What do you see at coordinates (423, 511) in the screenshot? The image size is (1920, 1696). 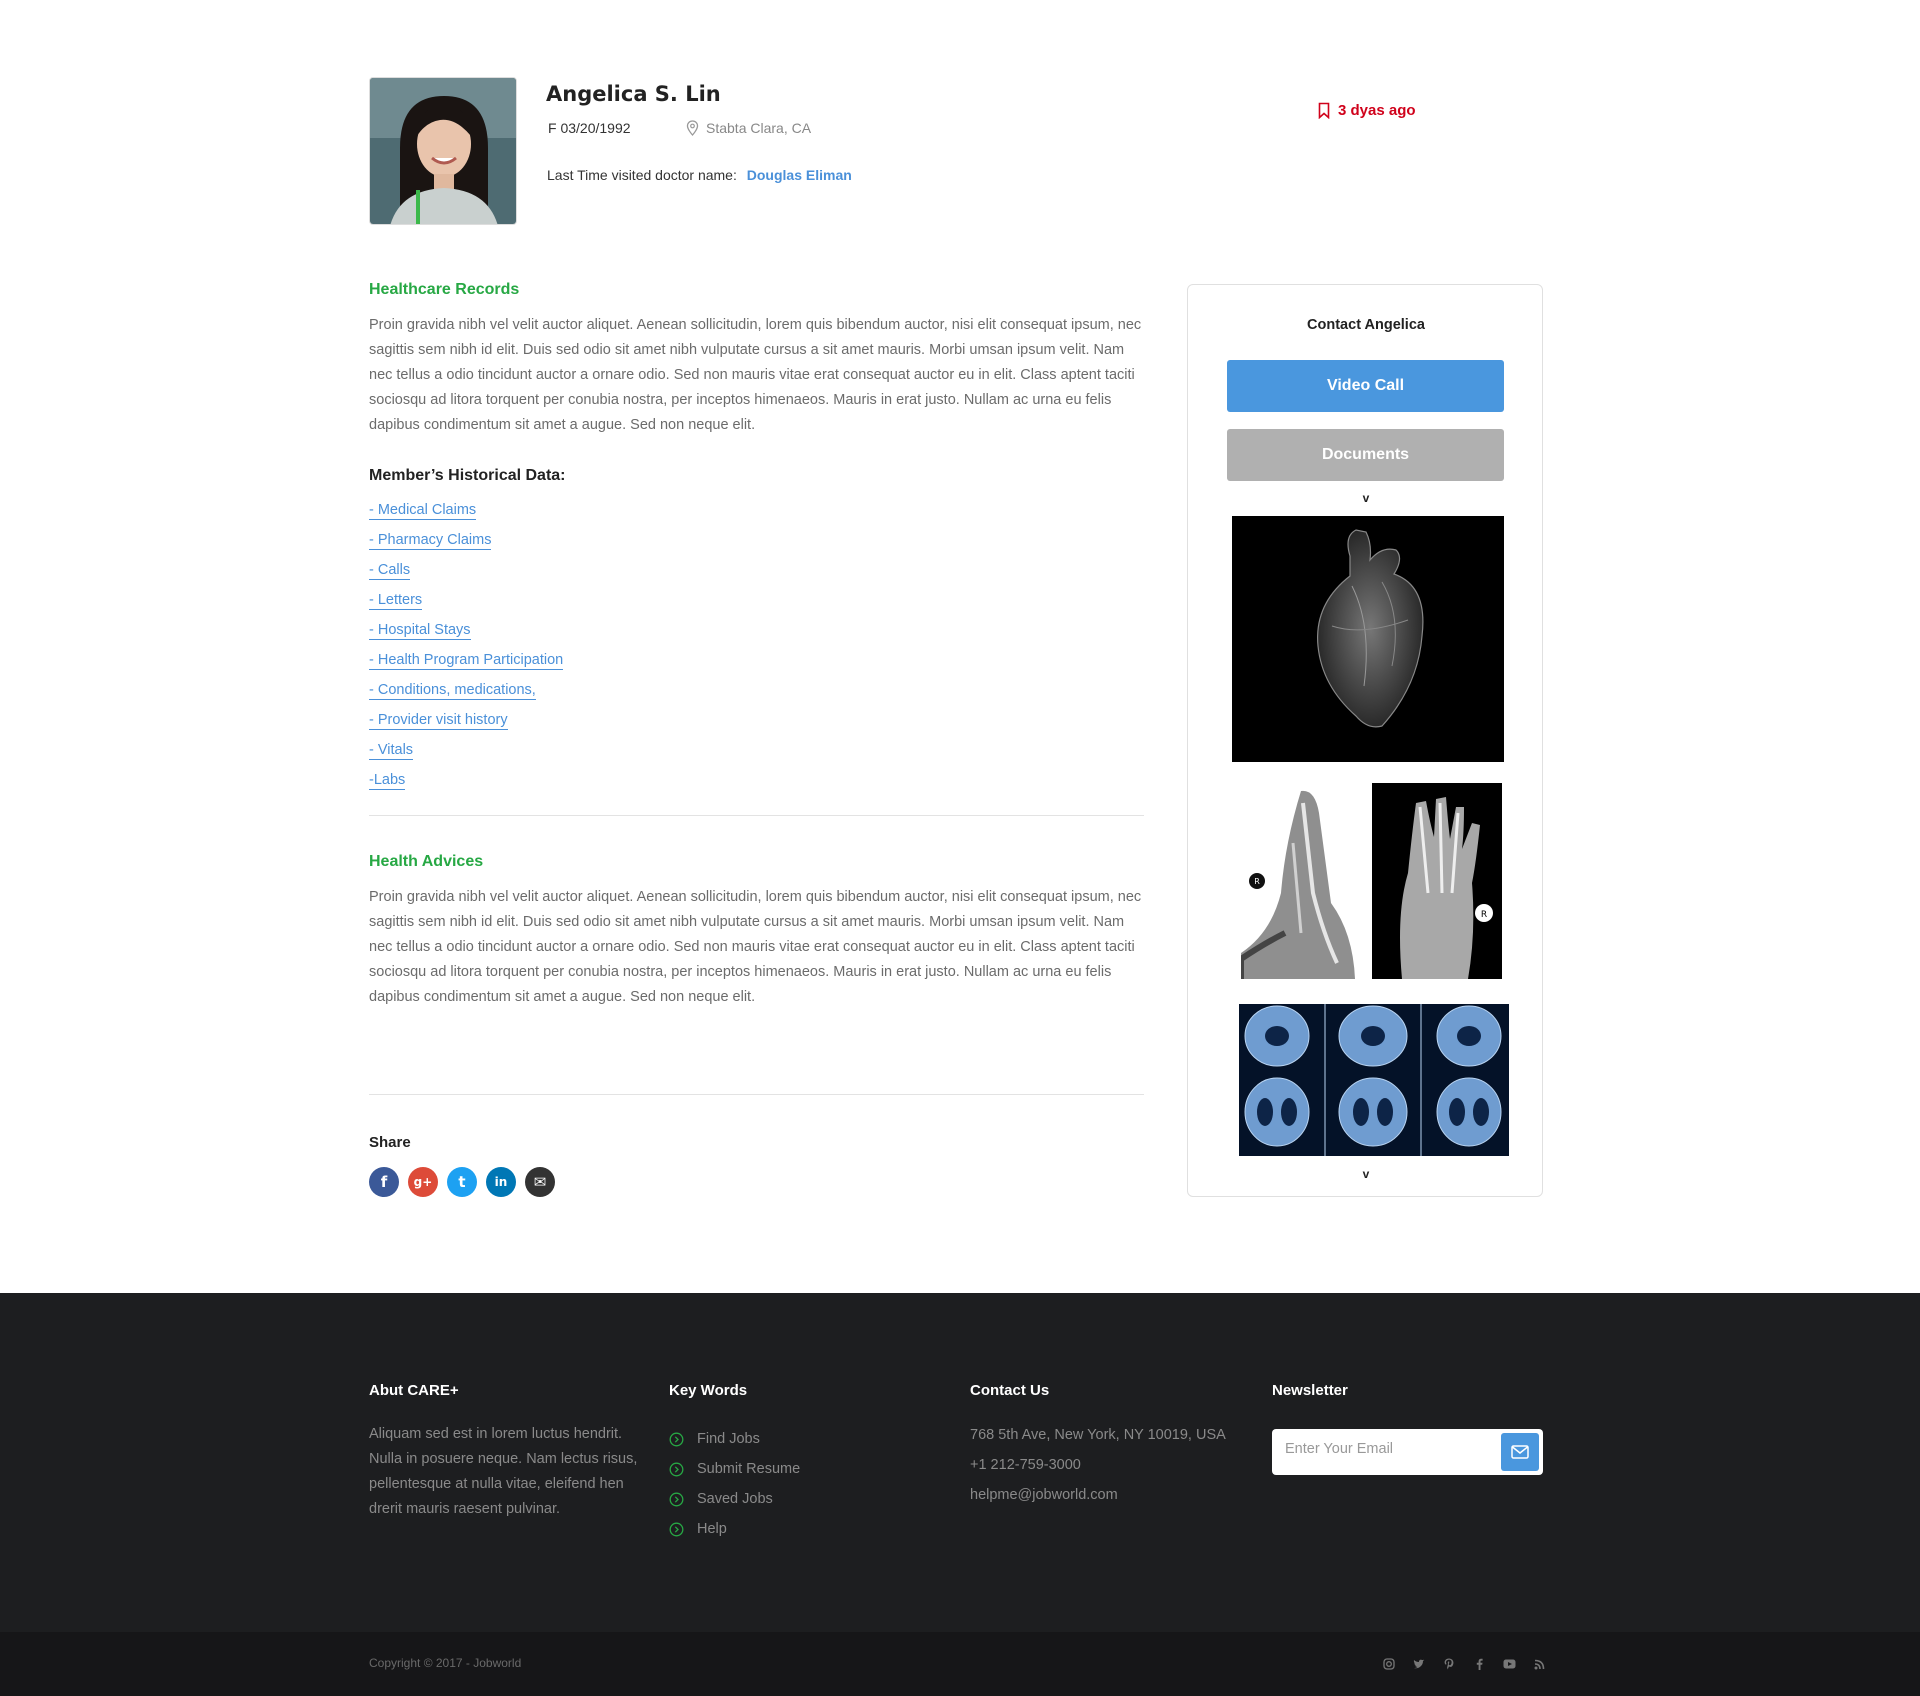 I see `historical-data-link: - Medical Claims` at bounding box center [423, 511].